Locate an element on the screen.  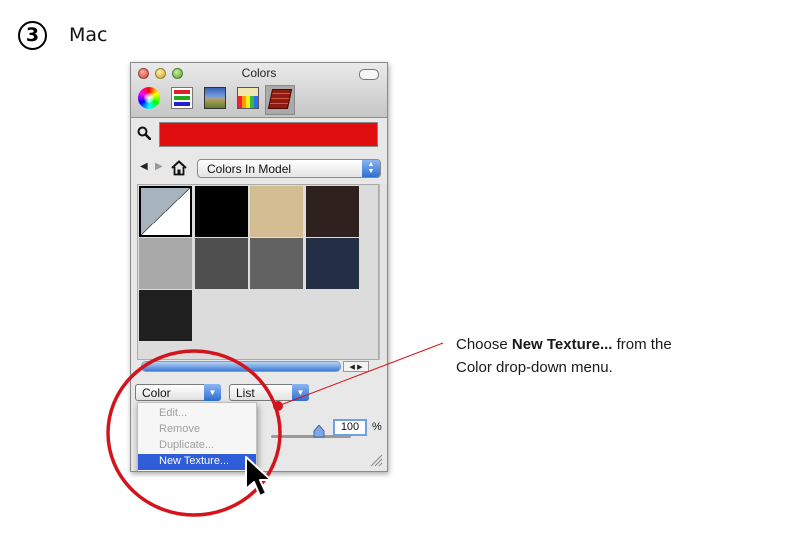
color-wheel-icon is located at coordinates (149, 98).